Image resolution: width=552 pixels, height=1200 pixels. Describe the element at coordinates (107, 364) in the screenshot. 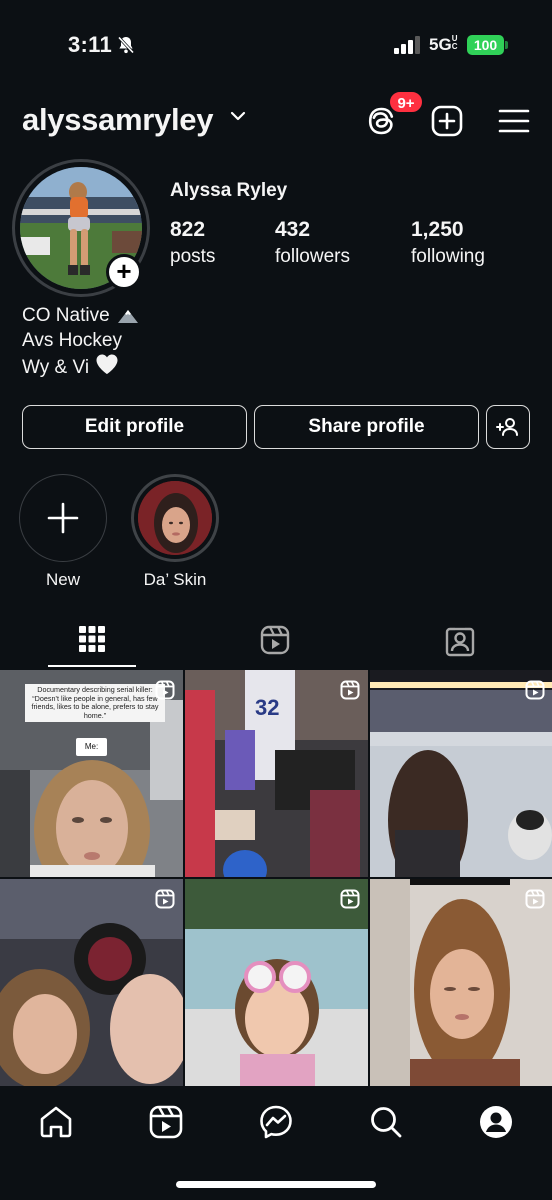

I see `white-heart-icon` at that location.